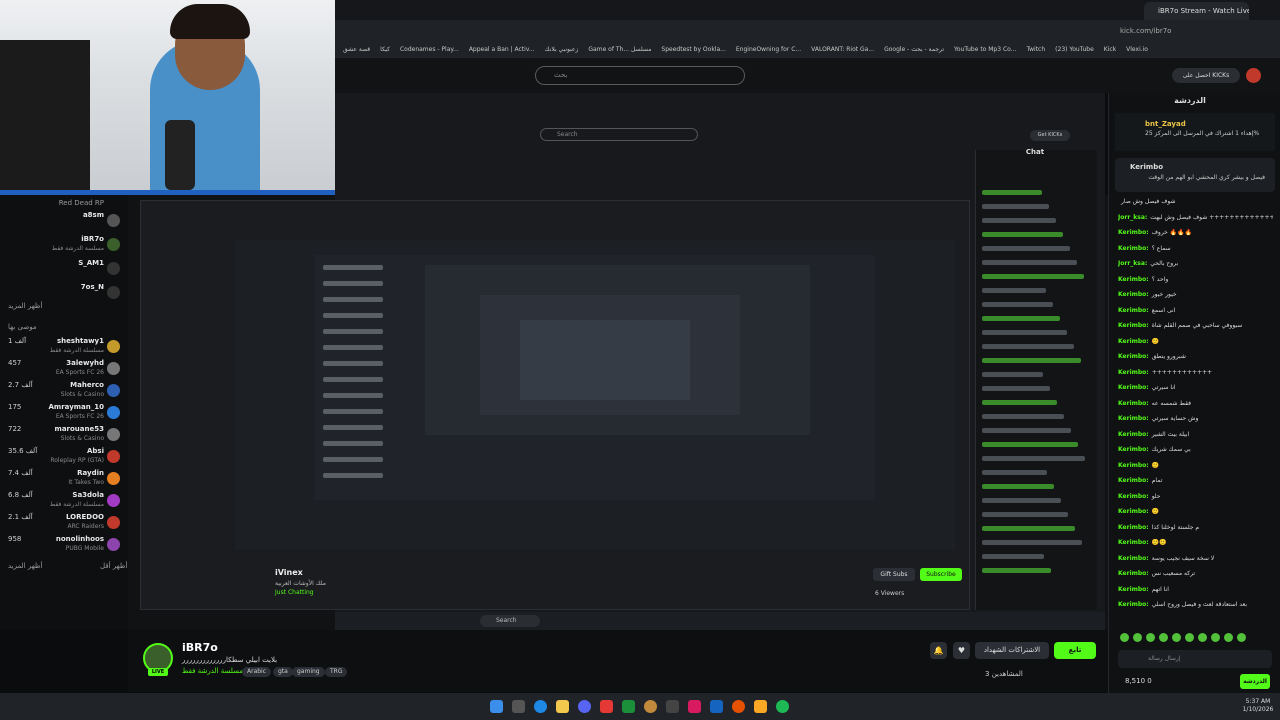 Image resolution: width=1280 pixels, height=720 pixels. What do you see at coordinates (81, 203) in the screenshot?
I see `sidebar-top-item: Red Dead RP` at bounding box center [81, 203].